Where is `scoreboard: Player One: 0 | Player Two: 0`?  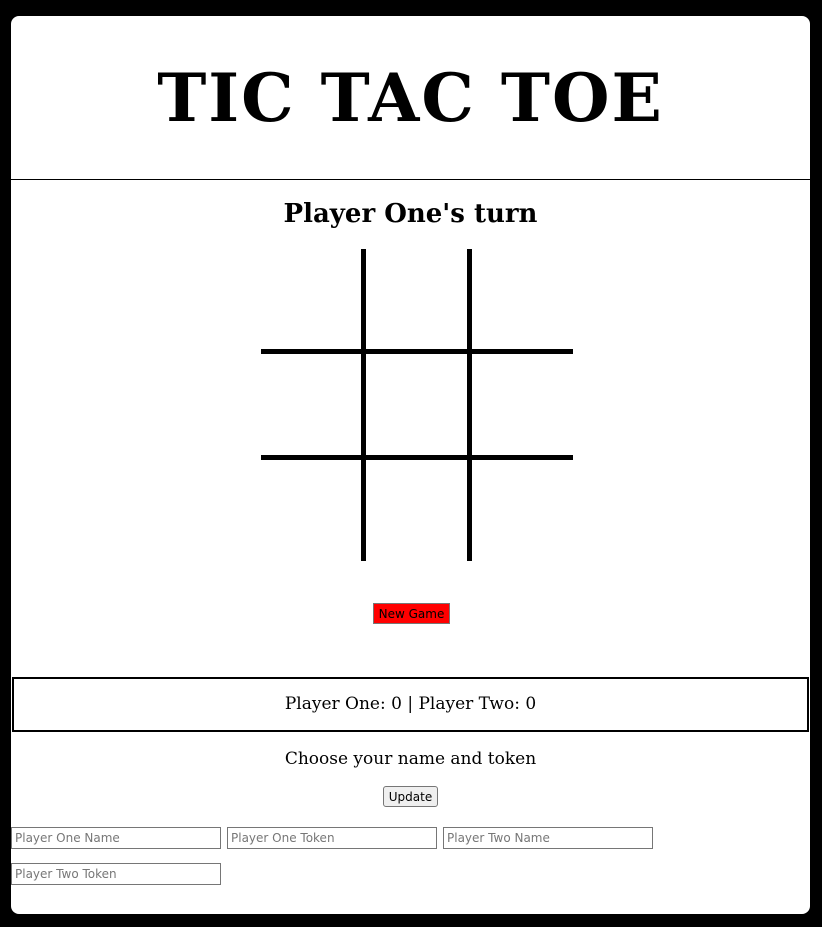 scoreboard: Player One: 0 | Player Two: 0 is located at coordinates (410, 704).